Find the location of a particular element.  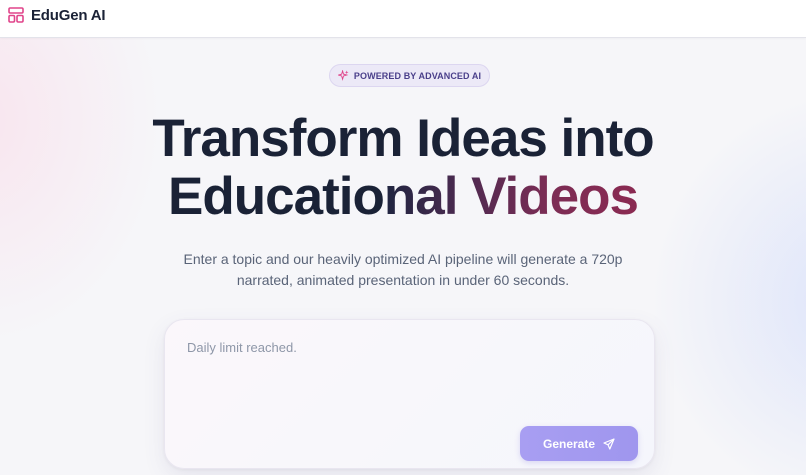

generate-button: Generate is located at coordinates (579, 443).